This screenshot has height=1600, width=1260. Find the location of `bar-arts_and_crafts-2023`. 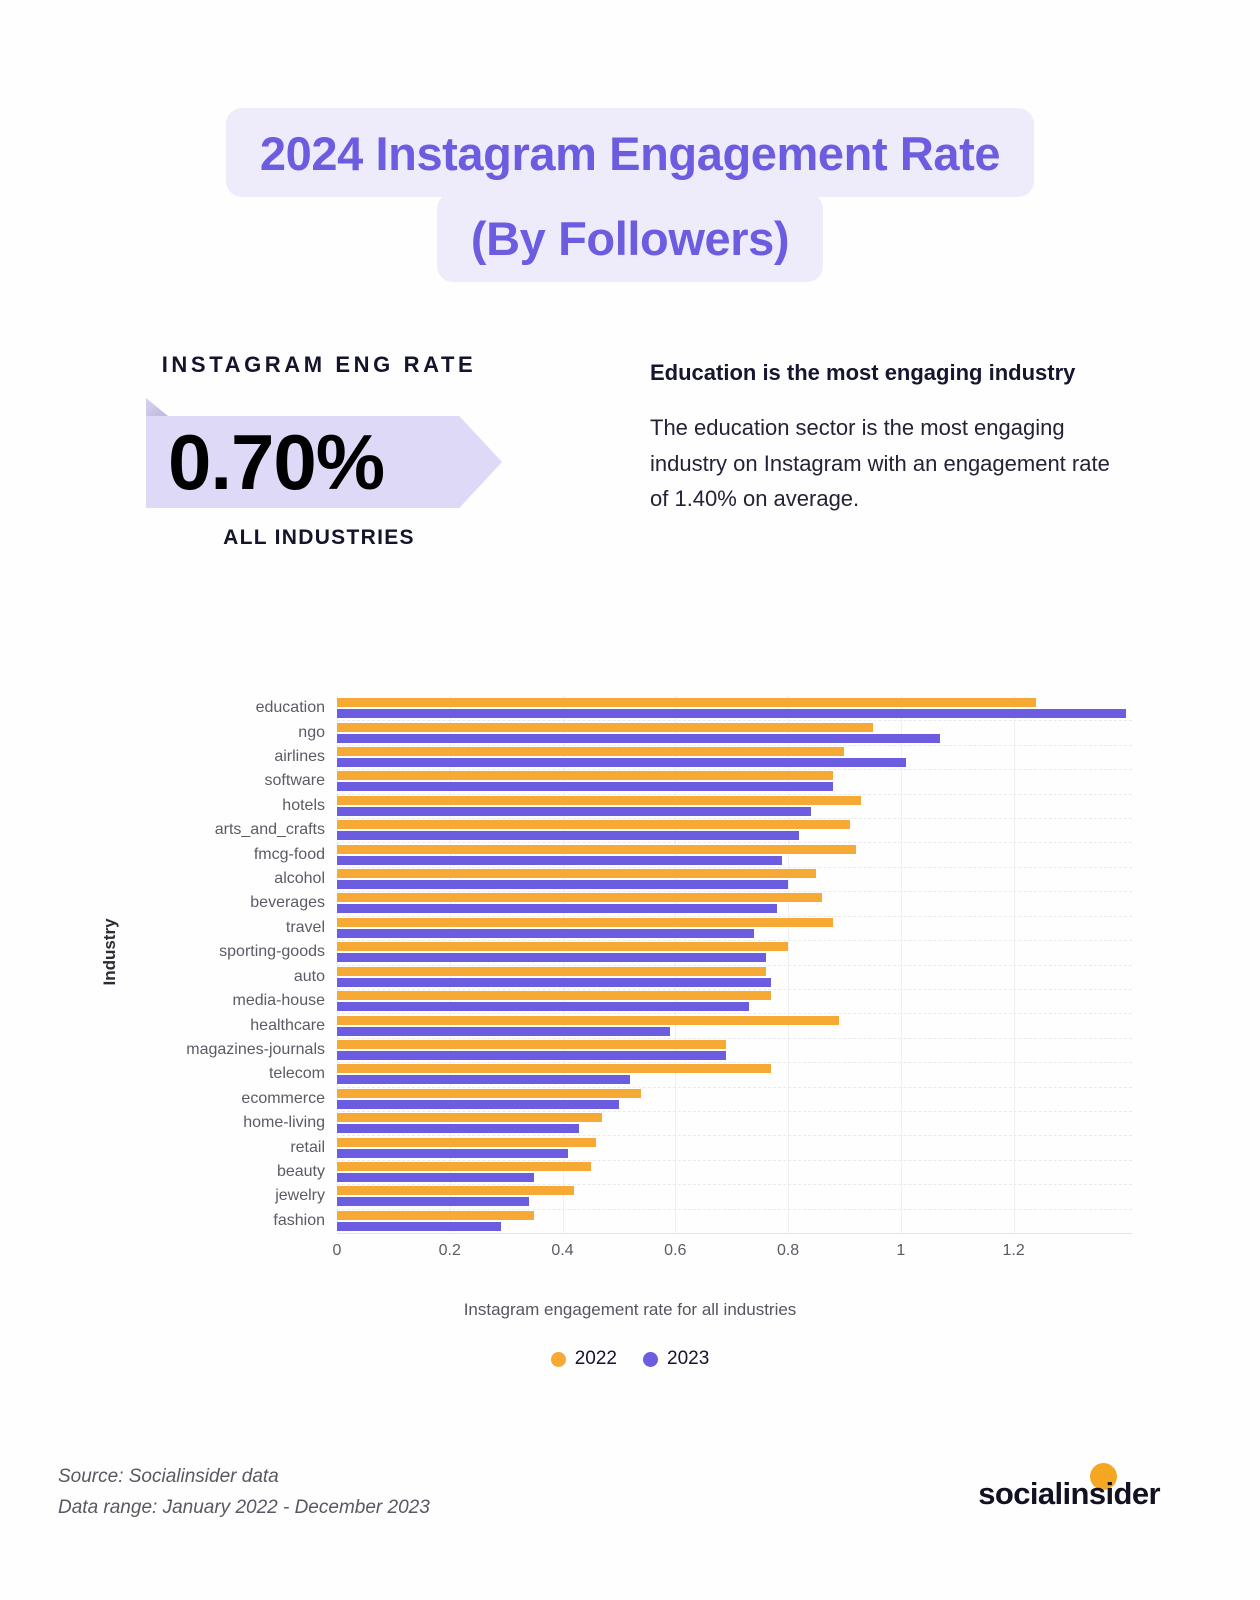

bar-arts_and_crafts-2023 is located at coordinates (568, 836).